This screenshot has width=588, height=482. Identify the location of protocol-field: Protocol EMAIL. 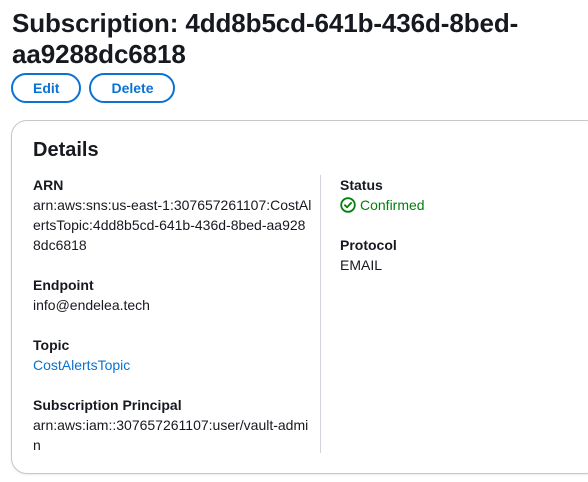
(460, 255).